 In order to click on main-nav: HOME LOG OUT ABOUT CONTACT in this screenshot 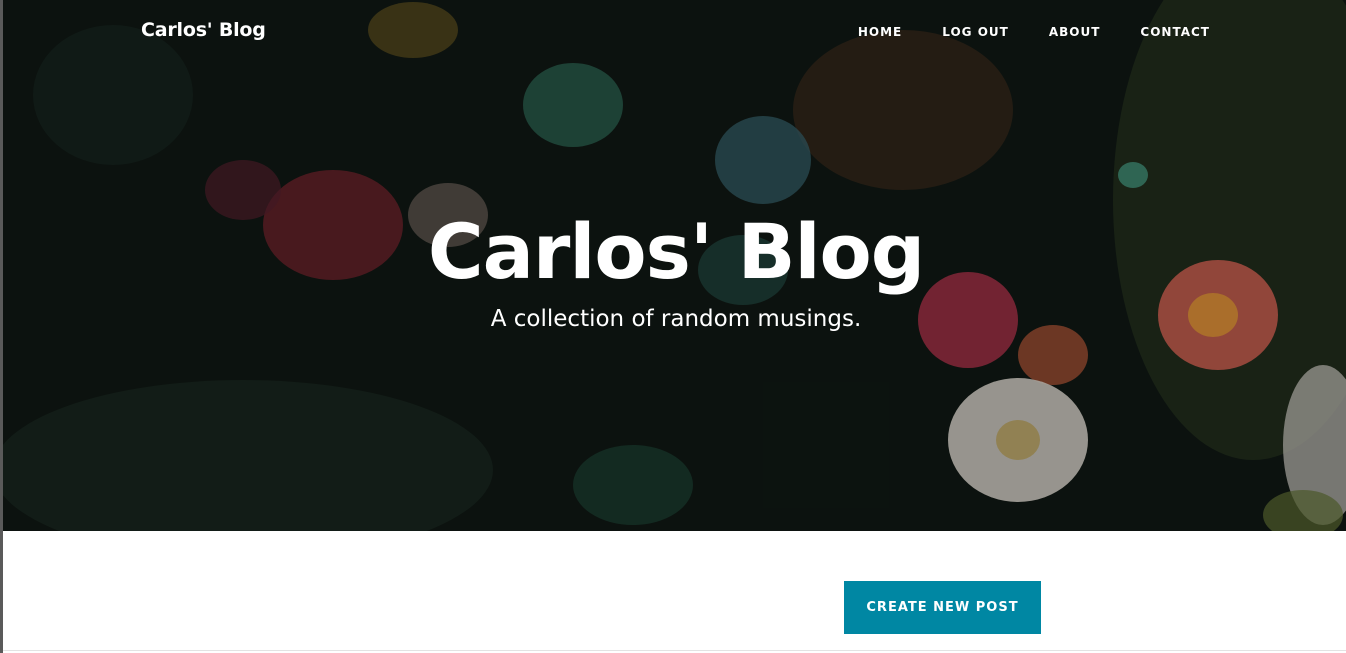, I will do `click(1024, 32)`.